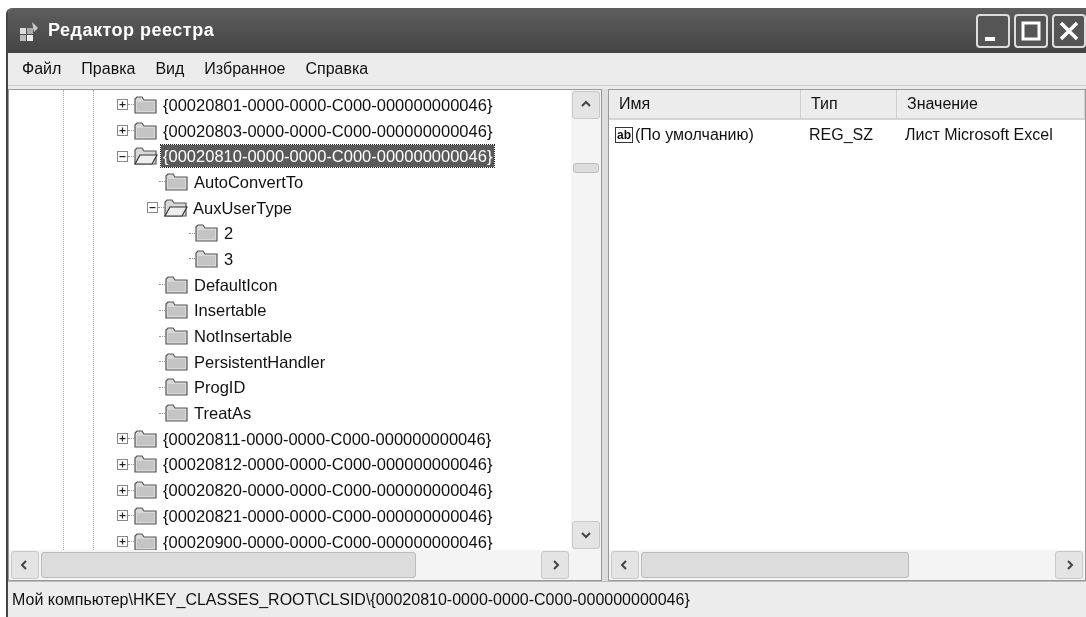 The width and height of the screenshot is (1086, 617). Describe the element at coordinates (229, 258) in the screenshot. I see `tree-item: 3` at that location.